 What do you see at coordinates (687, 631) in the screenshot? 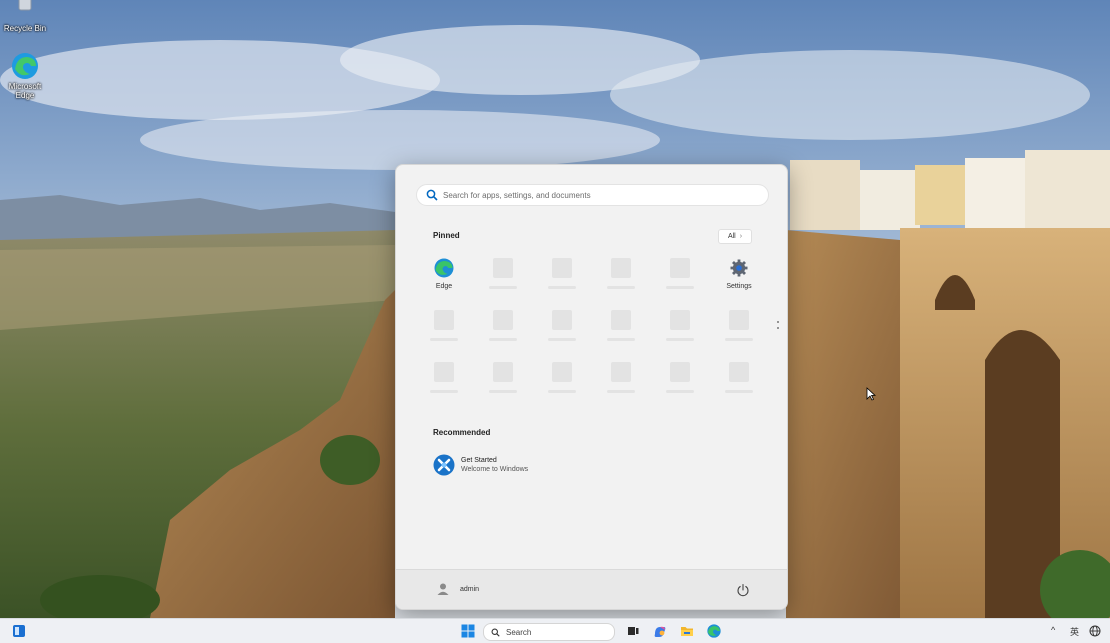
I see `file-explorer-icon` at bounding box center [687, 631].